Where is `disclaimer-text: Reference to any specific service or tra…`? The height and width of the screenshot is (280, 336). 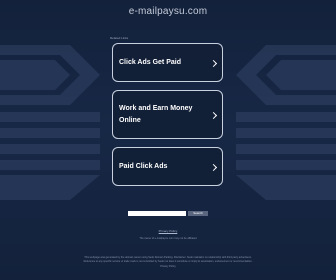 disclaimer-text: Reference to any specific service or tra… is located at coordinates (168, 261).